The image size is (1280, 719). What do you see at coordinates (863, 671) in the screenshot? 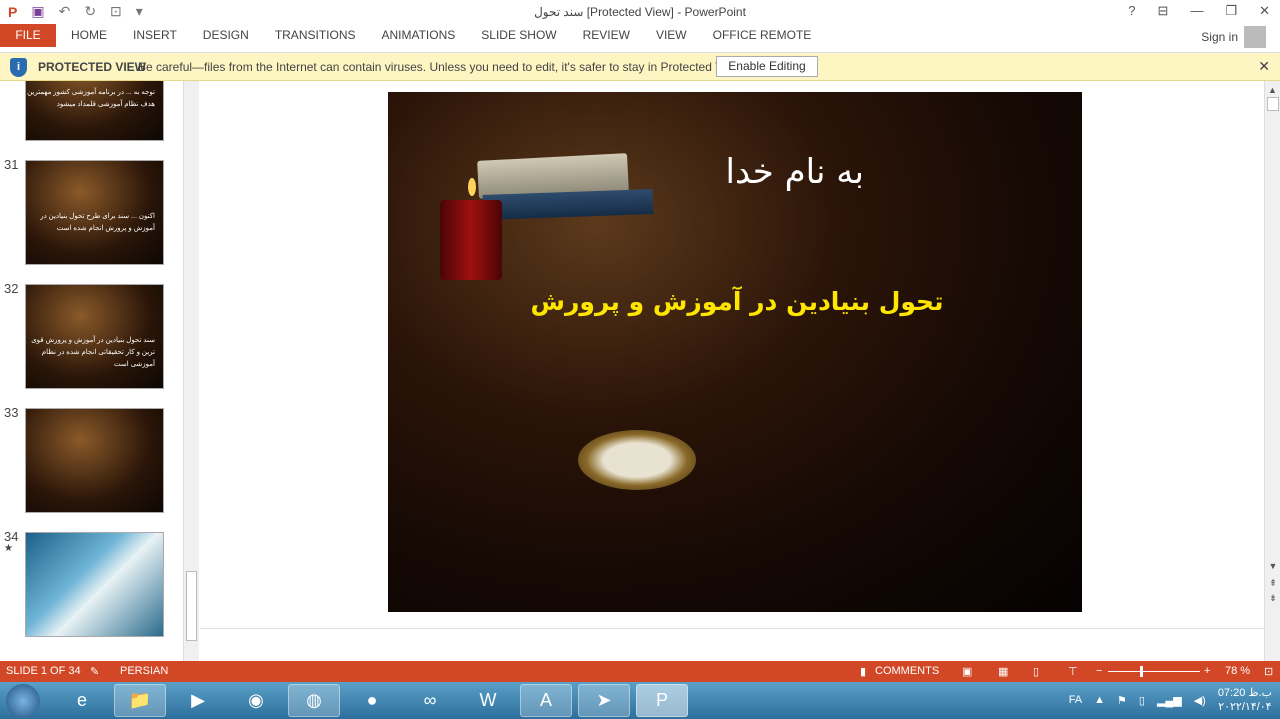
I see `comments-icon: ▮` at bounding box center [863, 671].